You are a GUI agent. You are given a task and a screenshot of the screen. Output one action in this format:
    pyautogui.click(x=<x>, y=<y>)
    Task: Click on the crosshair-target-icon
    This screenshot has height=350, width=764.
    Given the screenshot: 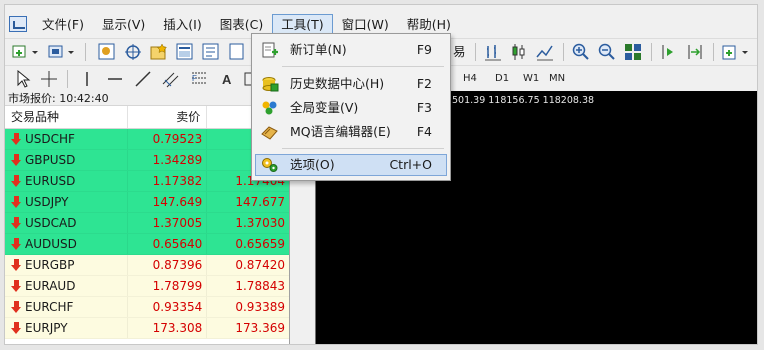 What is the action you would take?
    pyautogui.click(x=133, y=52)
    